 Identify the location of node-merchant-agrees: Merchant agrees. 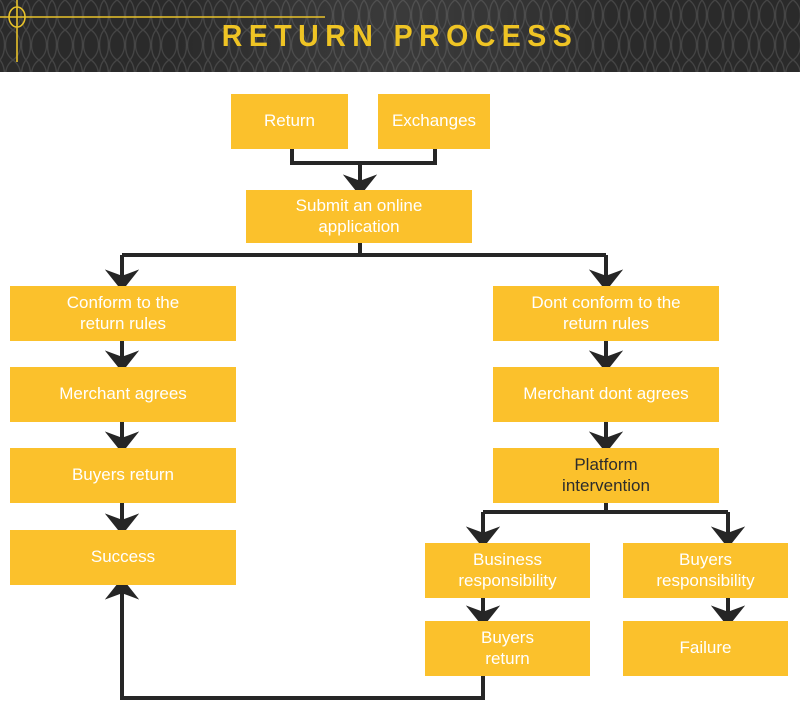
(123, 394).